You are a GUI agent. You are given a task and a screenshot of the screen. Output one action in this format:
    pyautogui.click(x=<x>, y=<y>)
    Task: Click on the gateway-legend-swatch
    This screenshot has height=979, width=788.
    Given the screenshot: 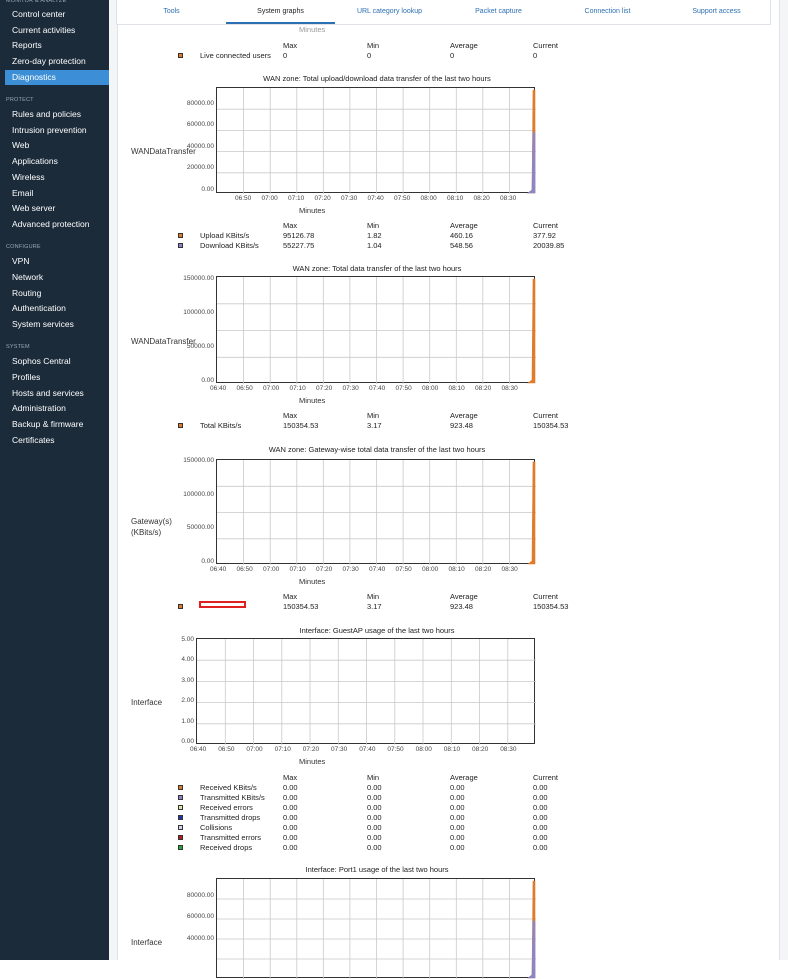 What is the action you would take?
    pyautogui.click(x=180, y=606)
    